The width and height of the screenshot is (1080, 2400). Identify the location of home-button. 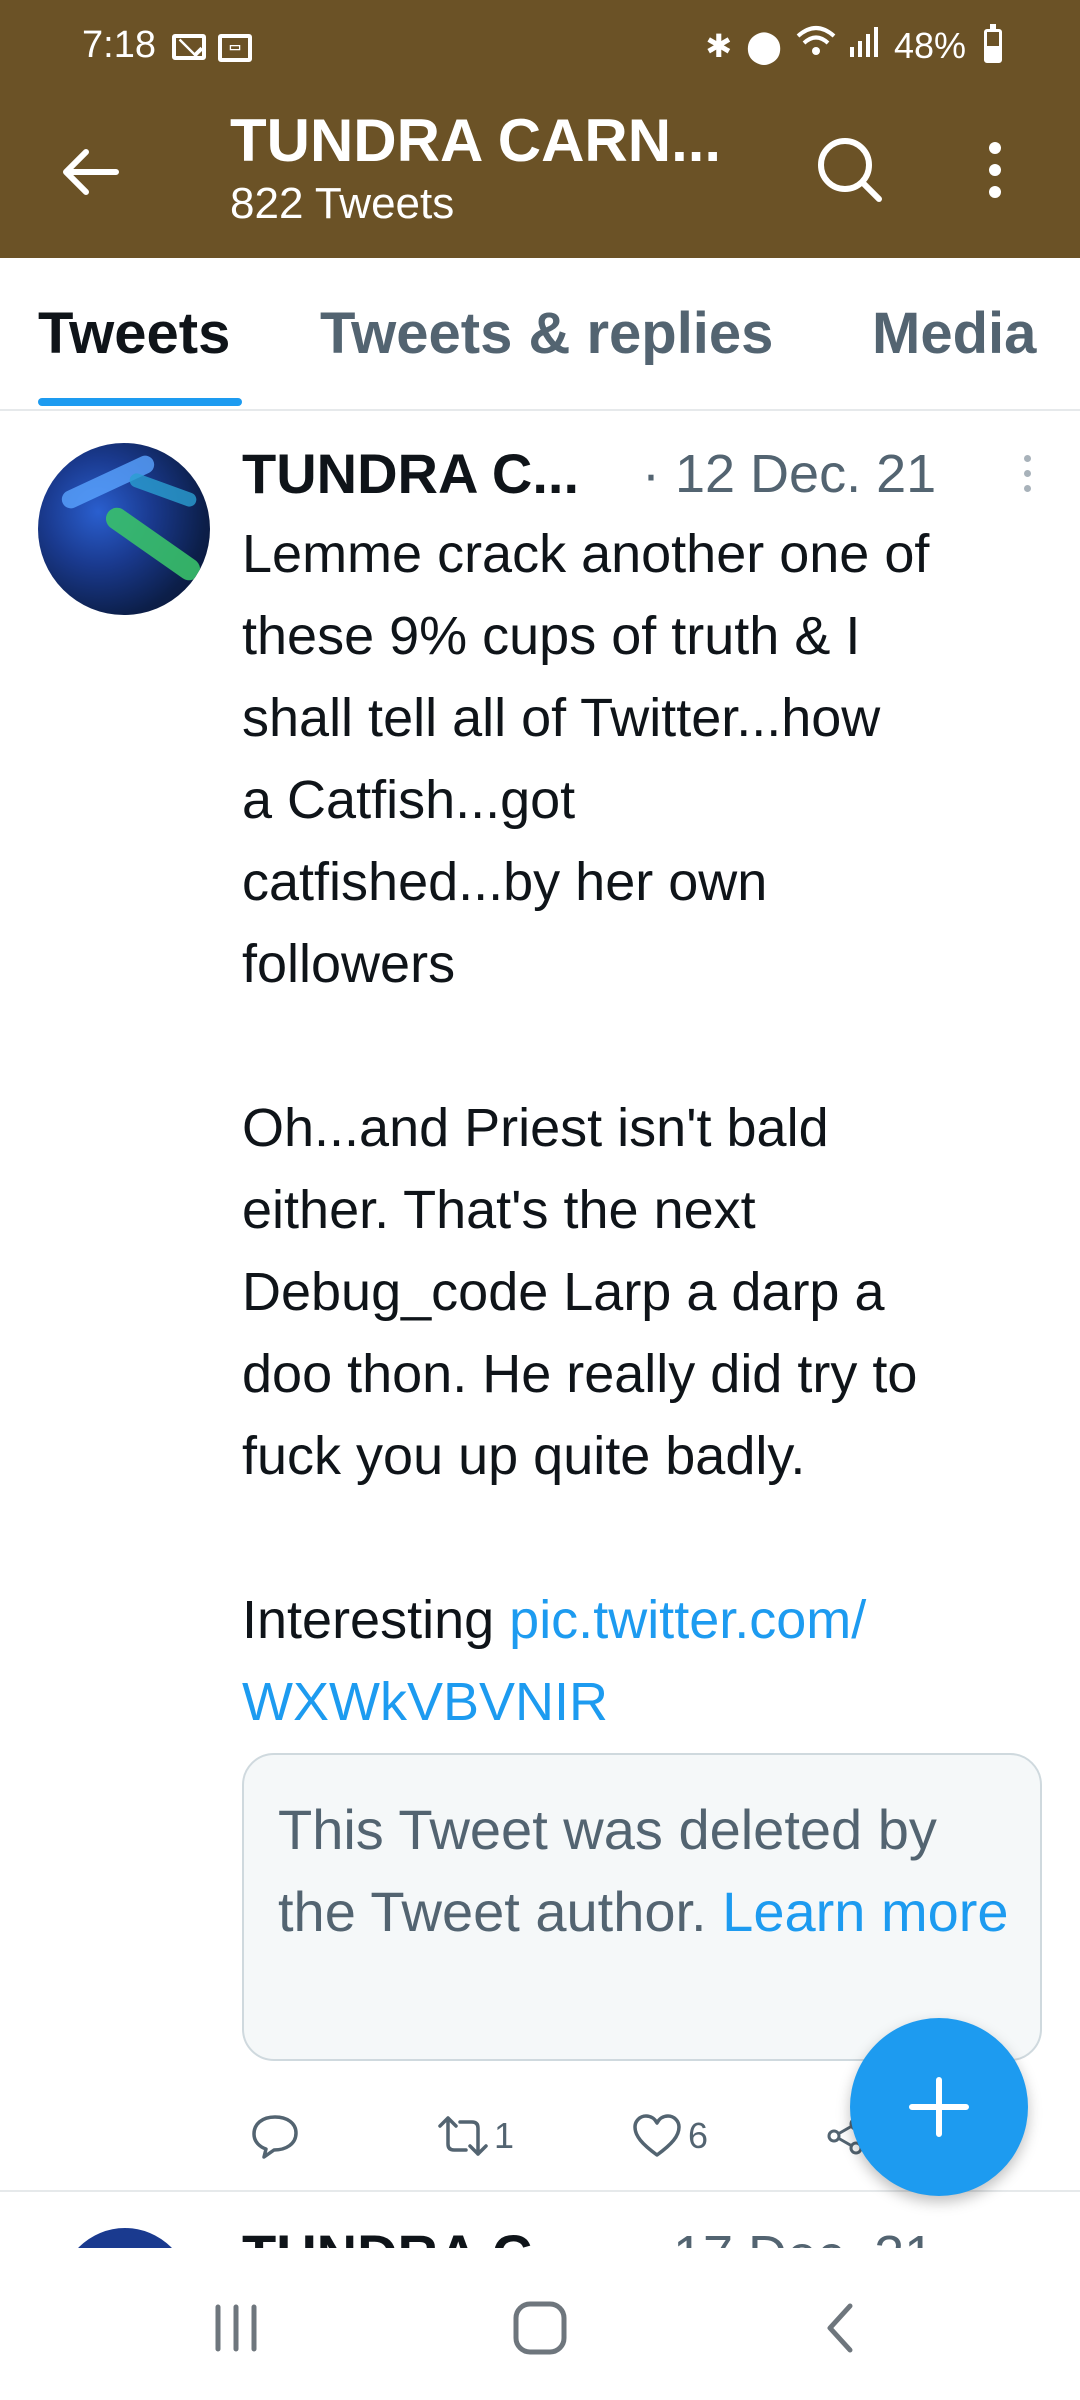
(540, 2328).